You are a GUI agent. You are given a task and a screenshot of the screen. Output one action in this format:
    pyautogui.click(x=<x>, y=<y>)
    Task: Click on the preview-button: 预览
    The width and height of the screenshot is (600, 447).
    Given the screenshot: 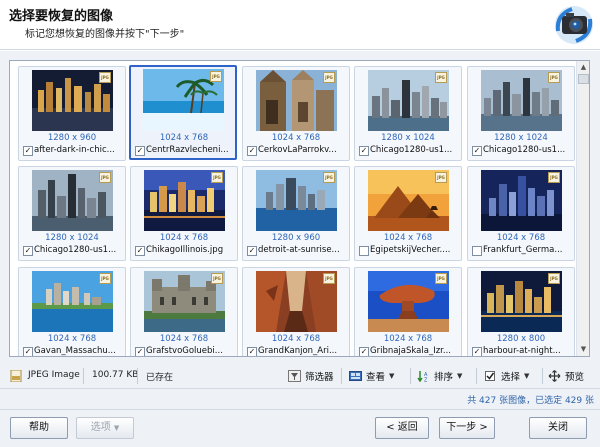 What is the action you would take?
    pyautogui.click(x=566, y=376)
    